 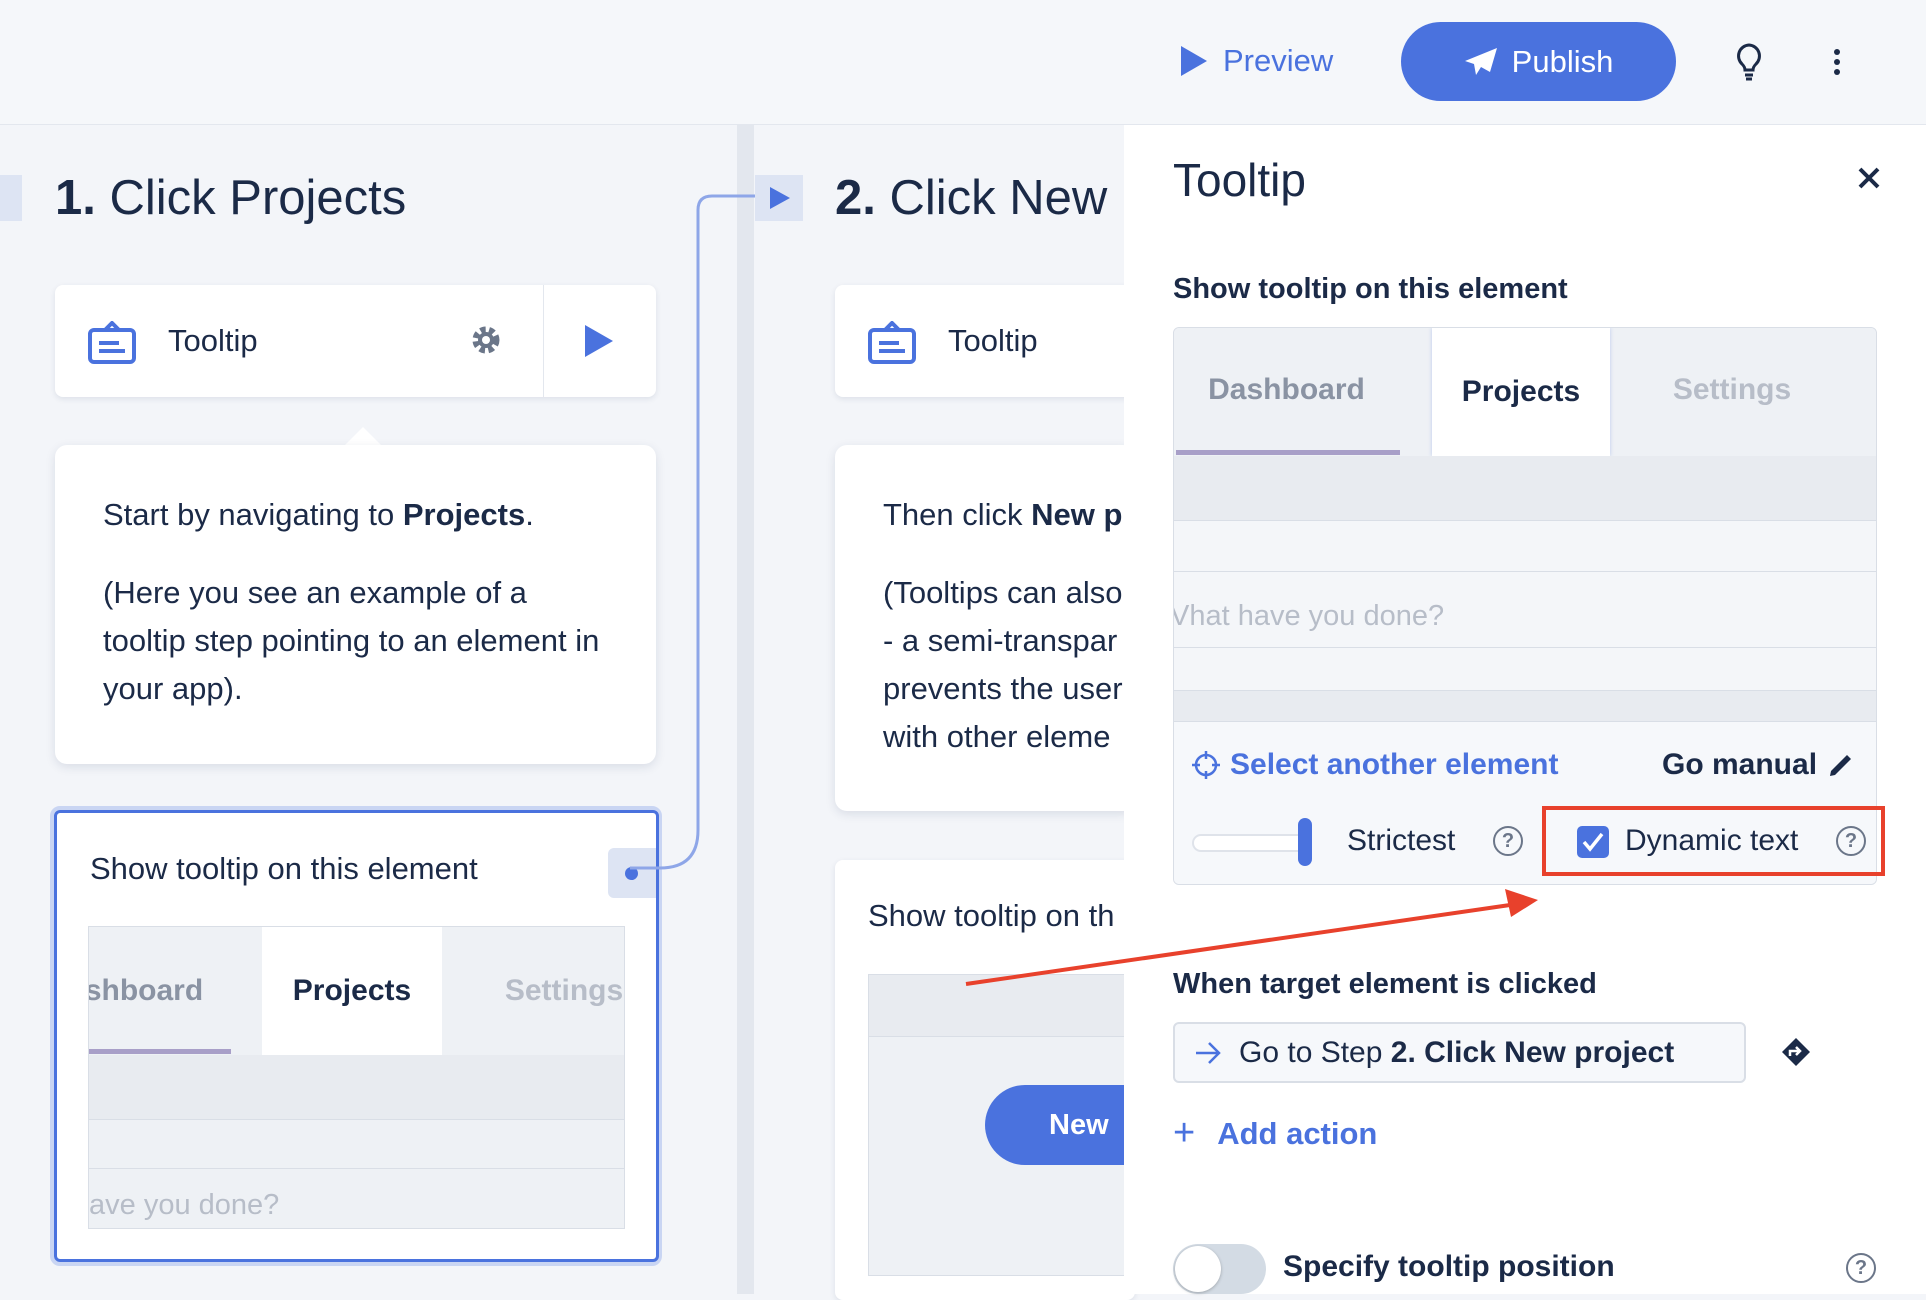 I want to click on step-2-title: 2. Click New p, so click(x=979, y=198).